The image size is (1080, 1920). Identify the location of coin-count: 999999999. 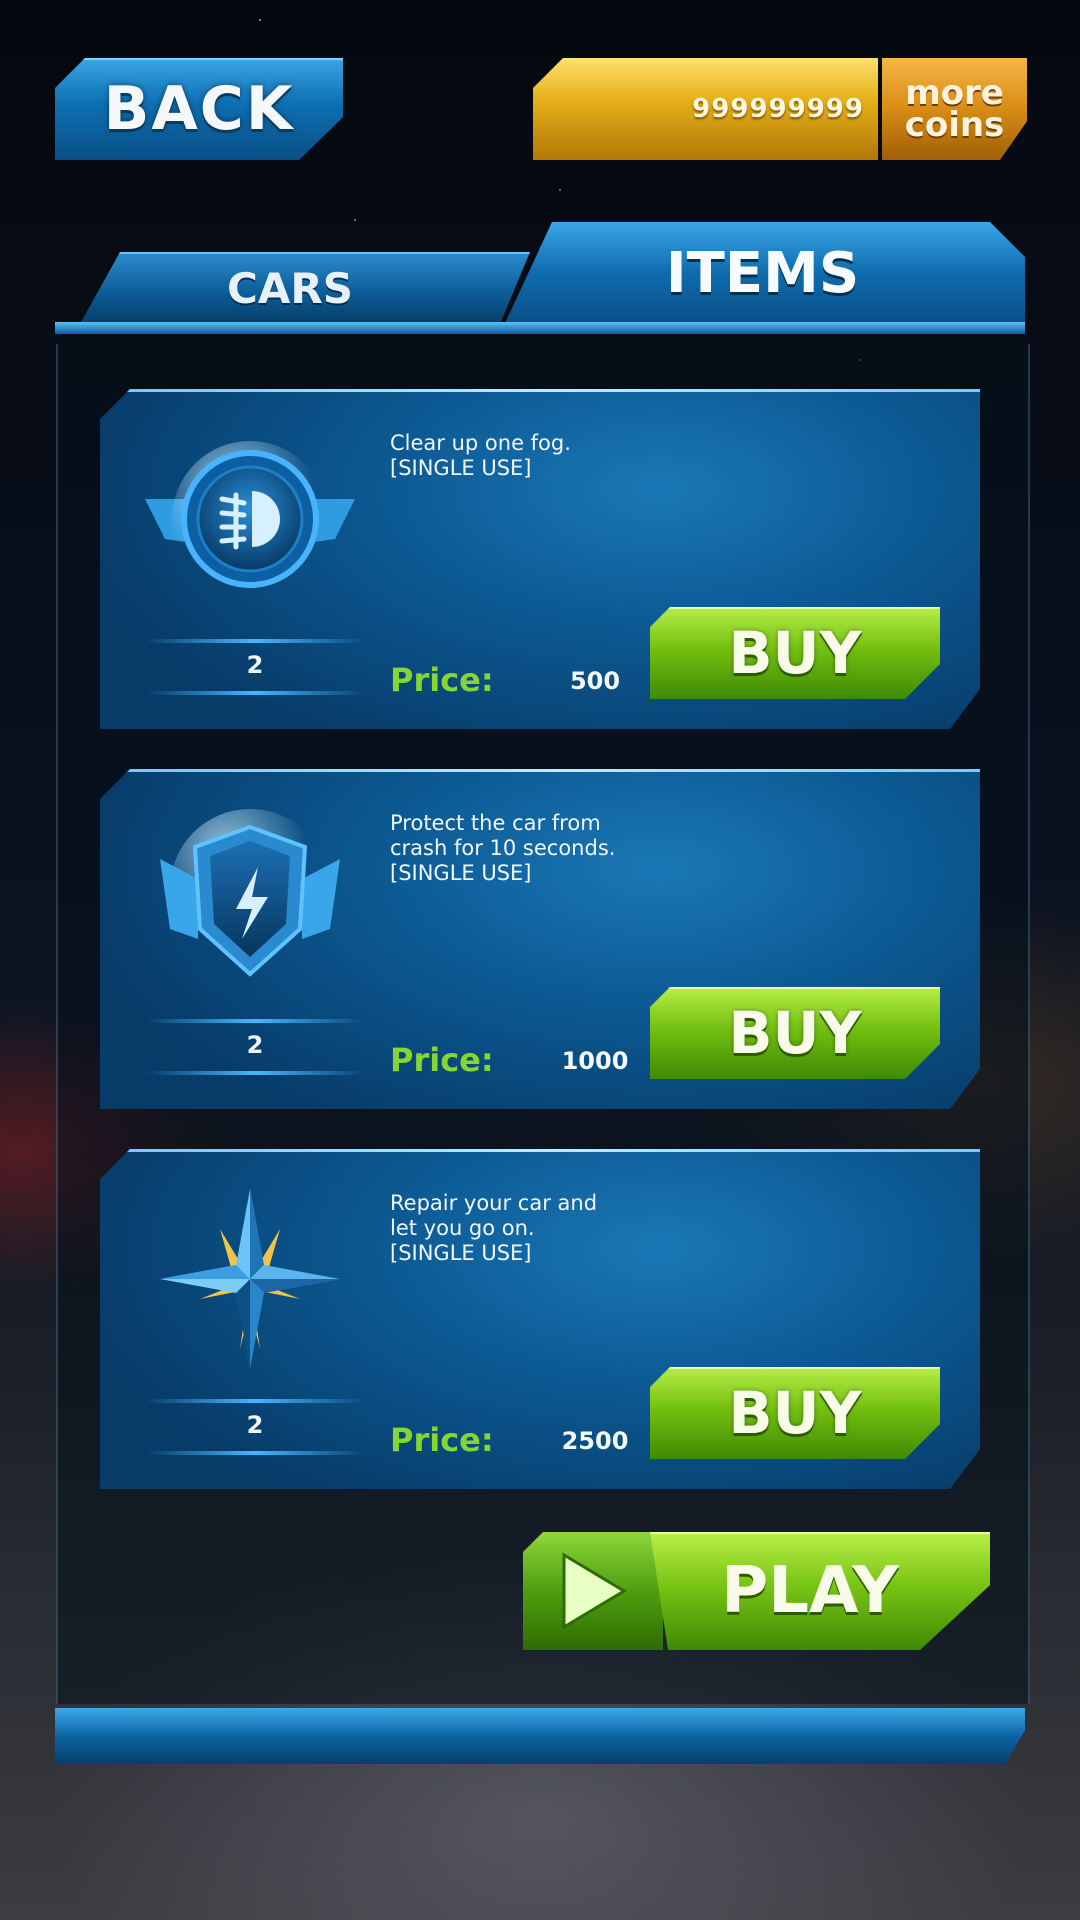
(778, 109).